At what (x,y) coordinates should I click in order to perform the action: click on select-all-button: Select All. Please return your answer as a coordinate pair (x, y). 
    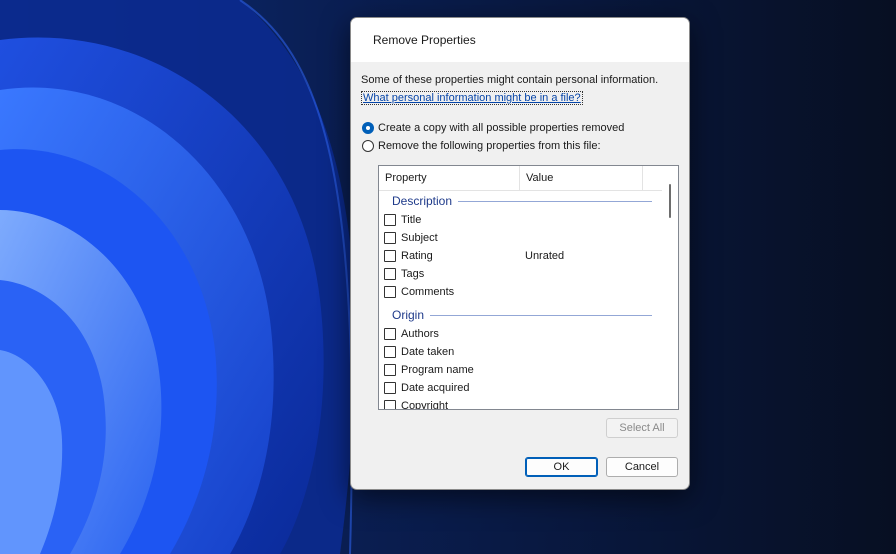
    Looking at the image, I should click on (642, 428).